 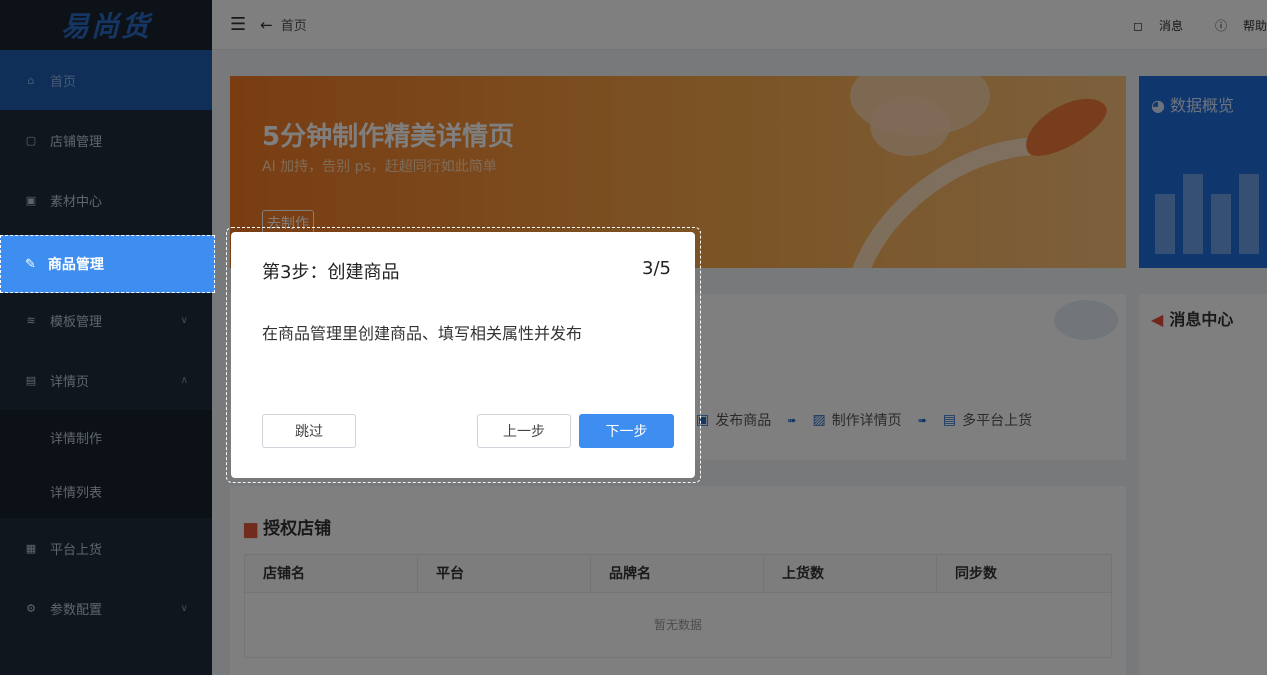 I want to click on sidebar-item-label: 商品管理, so click(x=75, y=265).